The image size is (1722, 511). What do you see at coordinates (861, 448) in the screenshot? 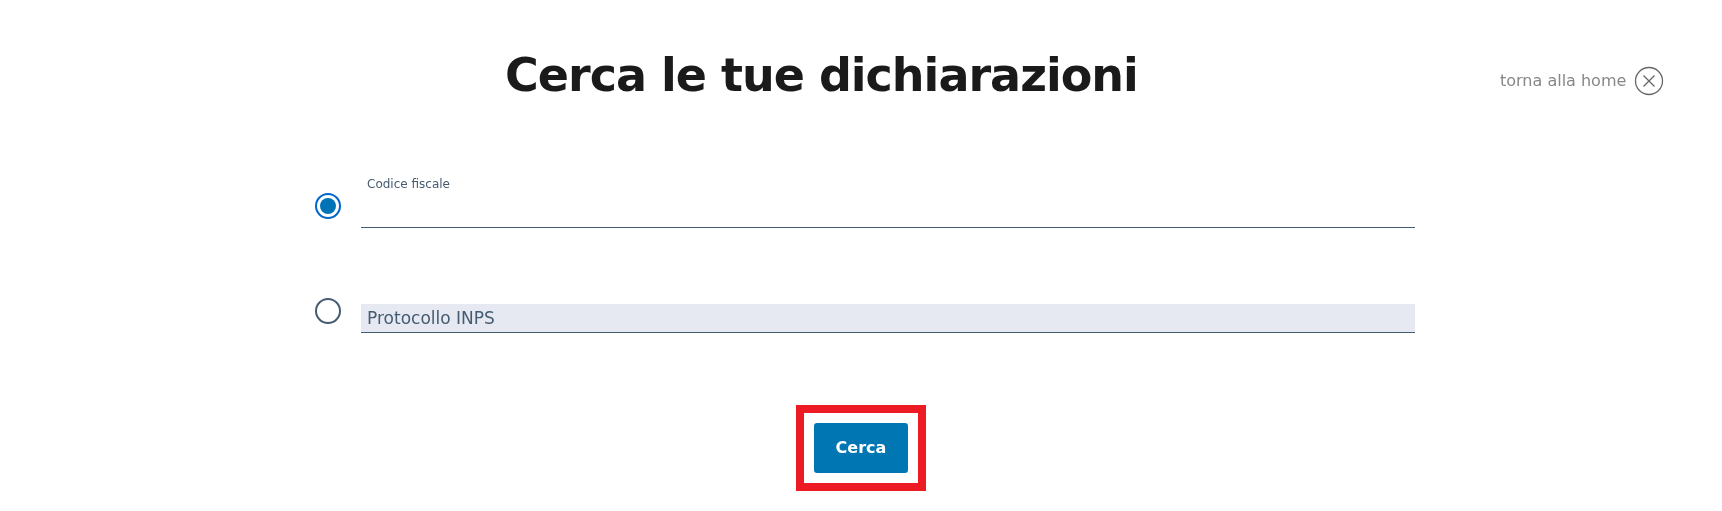
I see `search-button: Cerca` at bounding box center [861, 448].